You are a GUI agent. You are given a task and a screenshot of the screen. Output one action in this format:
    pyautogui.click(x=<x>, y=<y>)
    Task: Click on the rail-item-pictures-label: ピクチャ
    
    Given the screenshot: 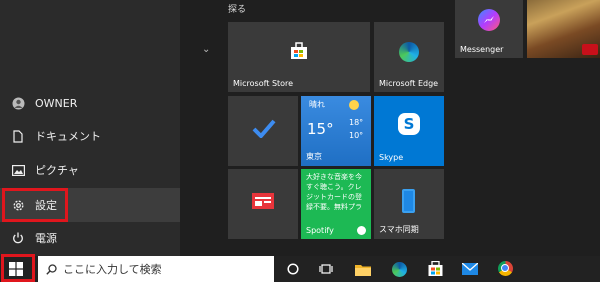 What is the action you would take?
    pyautogui.click(x=57, y=170)
    